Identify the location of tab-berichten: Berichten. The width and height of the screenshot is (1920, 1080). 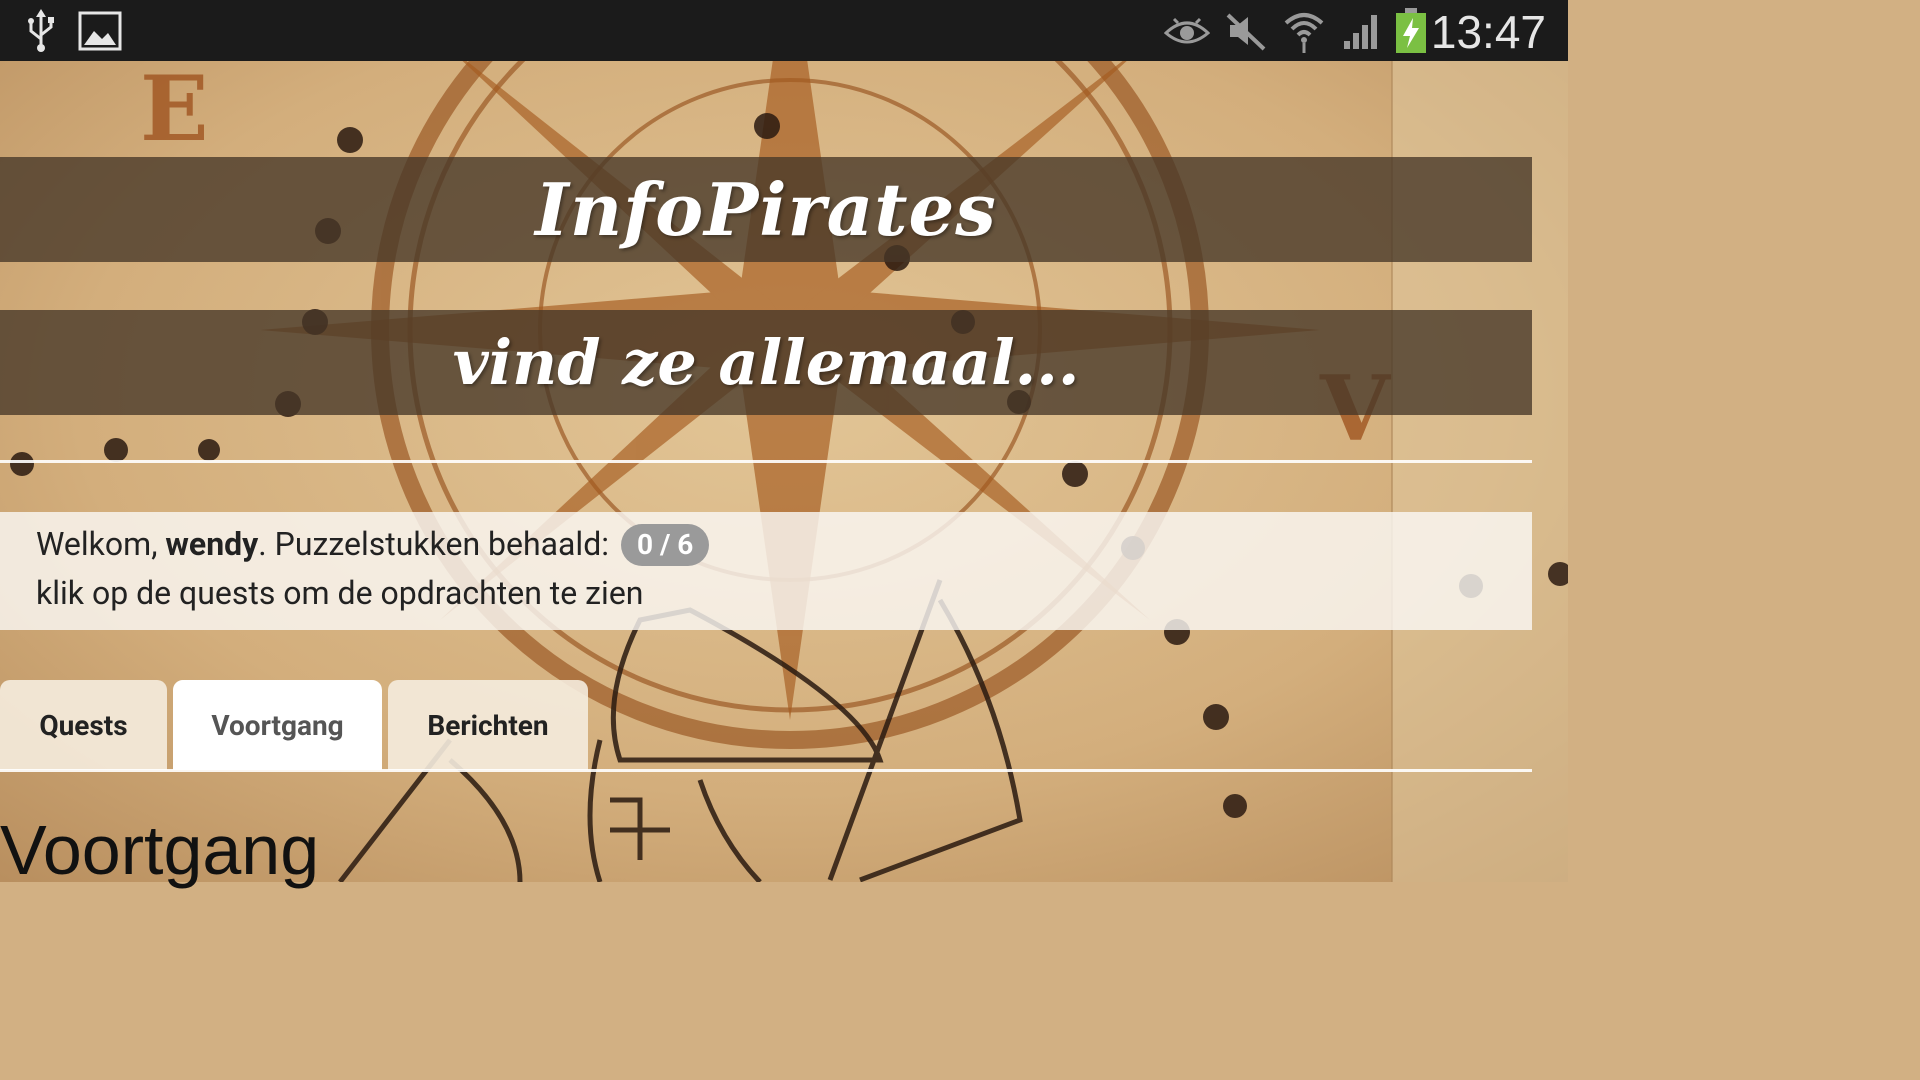
(488, 725).